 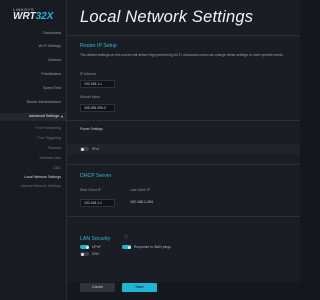 I want to click on last-client-ip-label: Last Client IP, so click(x=140, y=190).